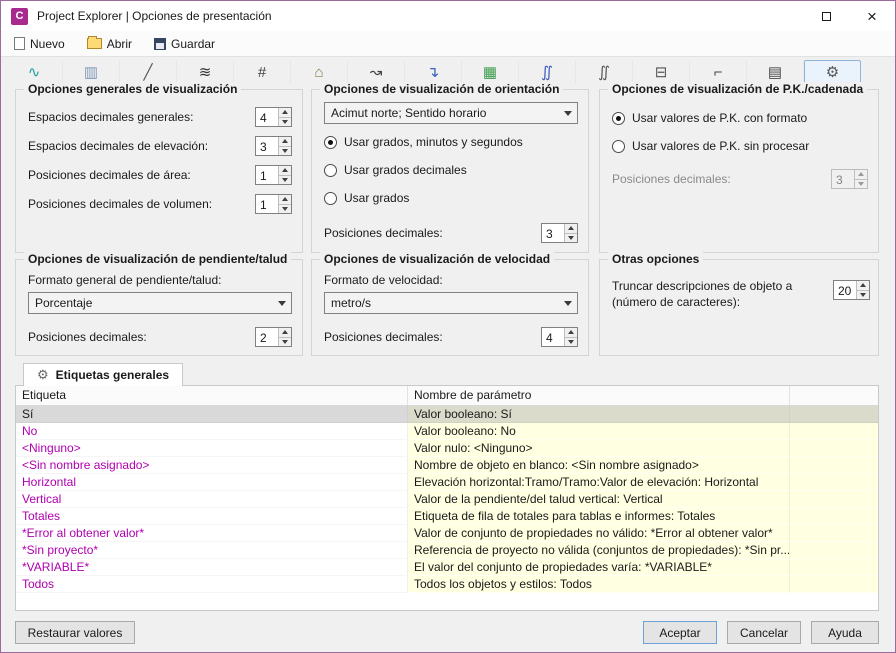 The image size is (896, 653). I want to click on corridors-icon: ≋, so click(205, 72).